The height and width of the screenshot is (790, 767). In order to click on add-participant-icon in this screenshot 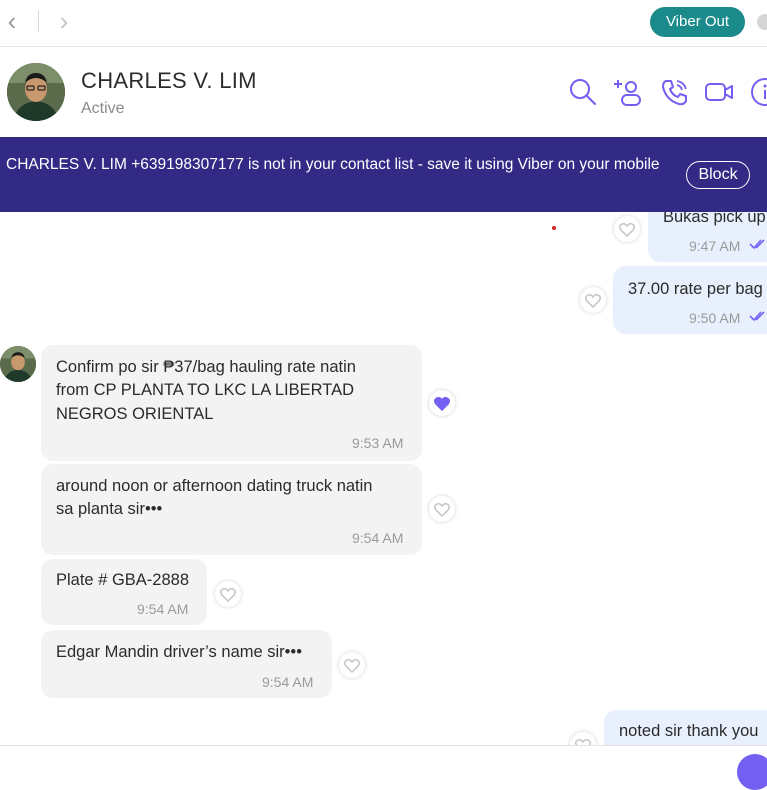, I will do `click(629, 92)`.